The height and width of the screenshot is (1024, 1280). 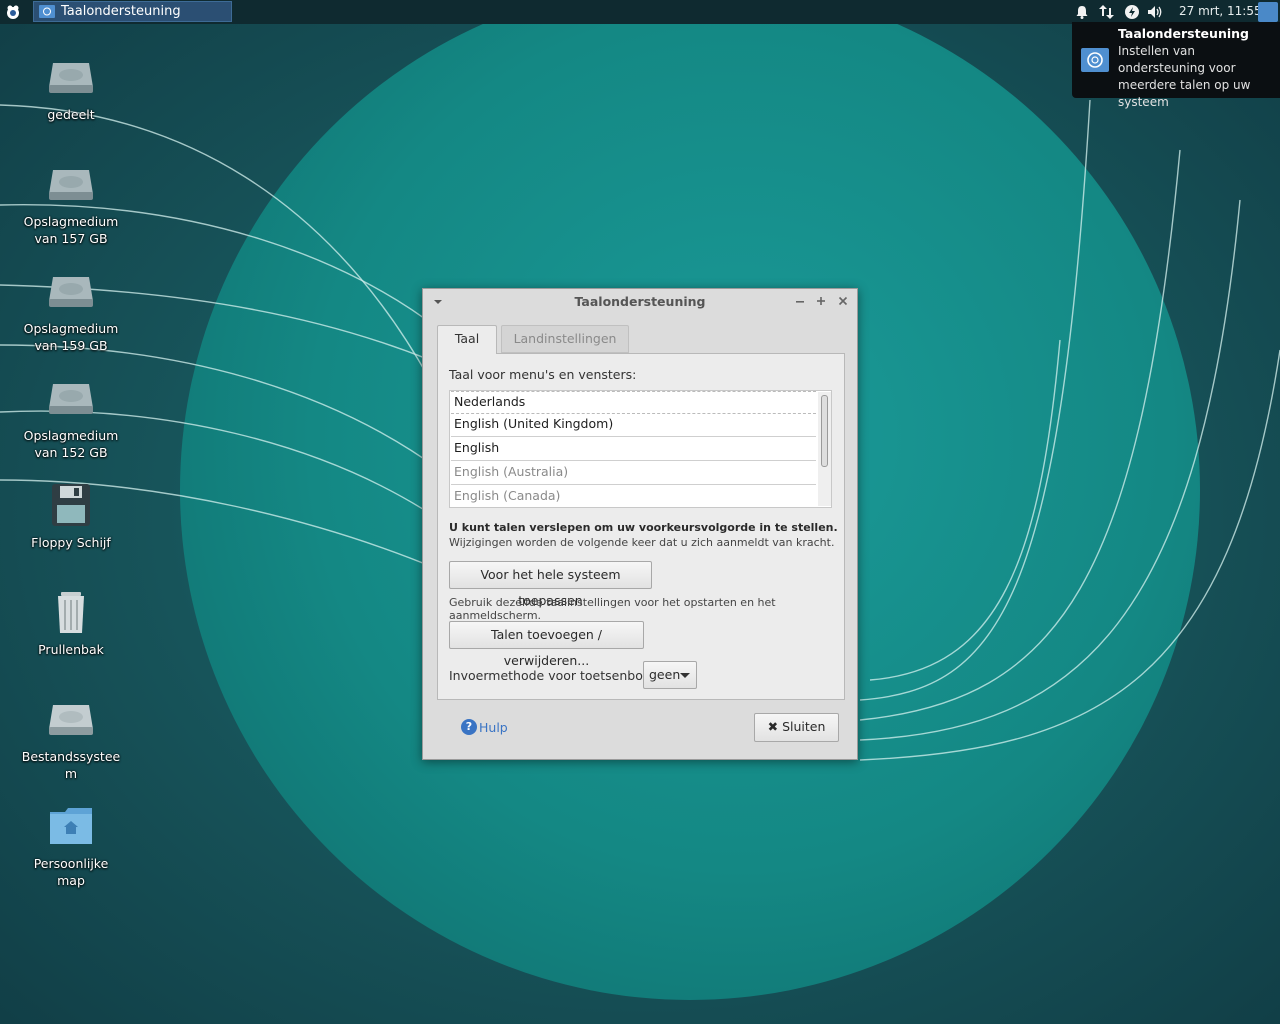 I want to click on help-icon: ?, so click(x=469, y=727).